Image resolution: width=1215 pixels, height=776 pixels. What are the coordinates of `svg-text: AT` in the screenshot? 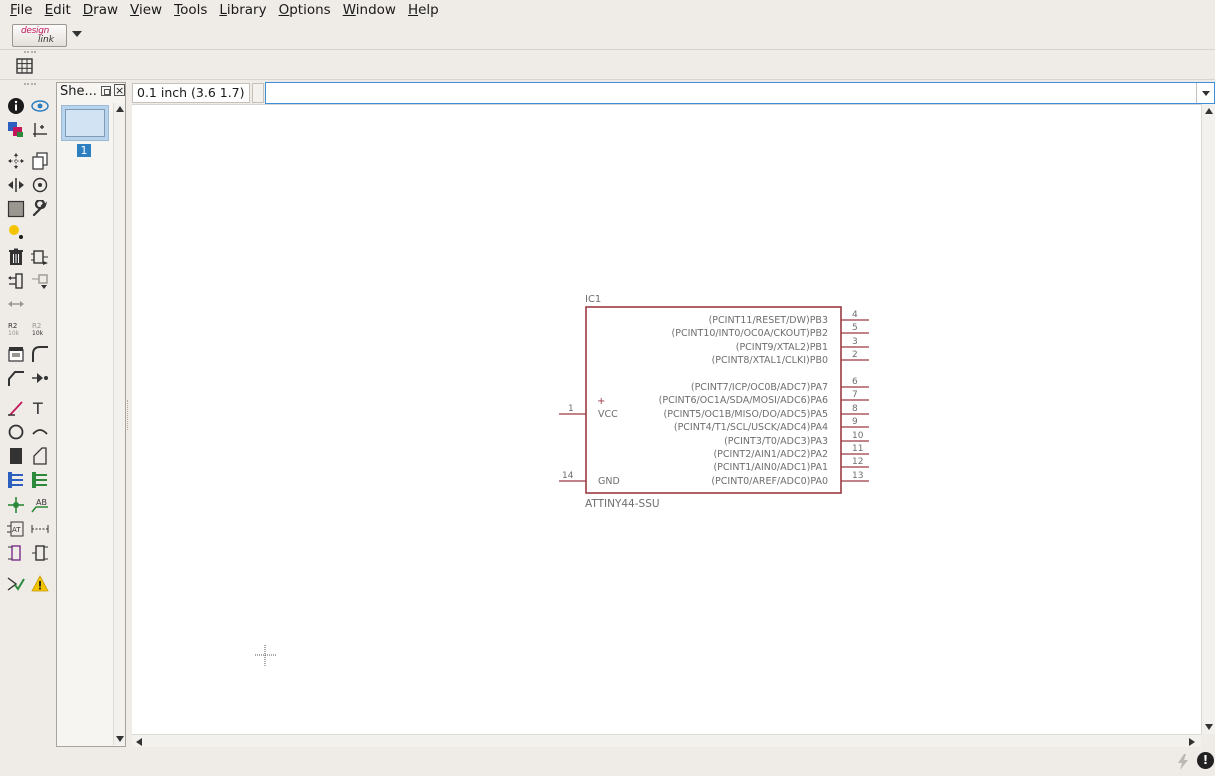 It's located at (16, 530).